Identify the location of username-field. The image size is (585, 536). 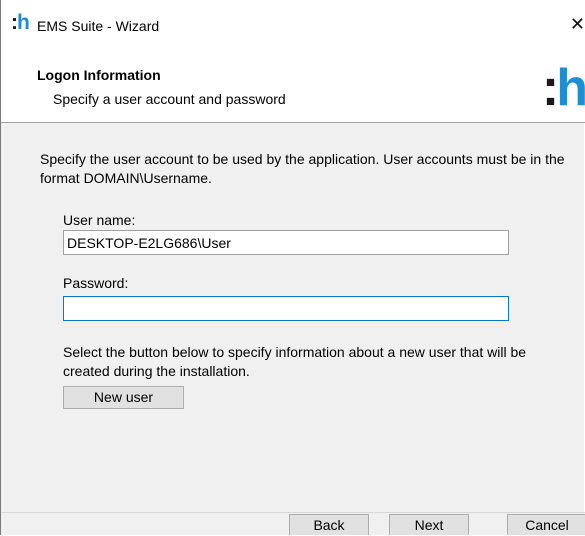
(286, 242).